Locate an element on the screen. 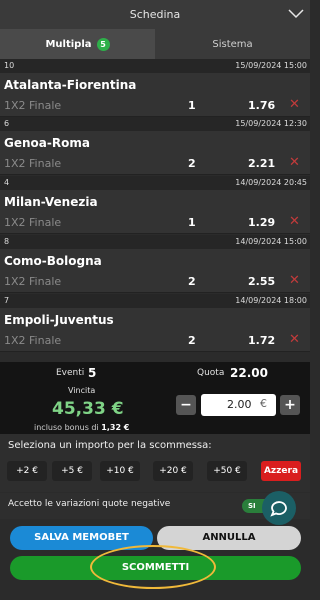 The height and width of the screenshot is (600, 320). match-name: Genoa-Roma is located at coordinates (47, 143).